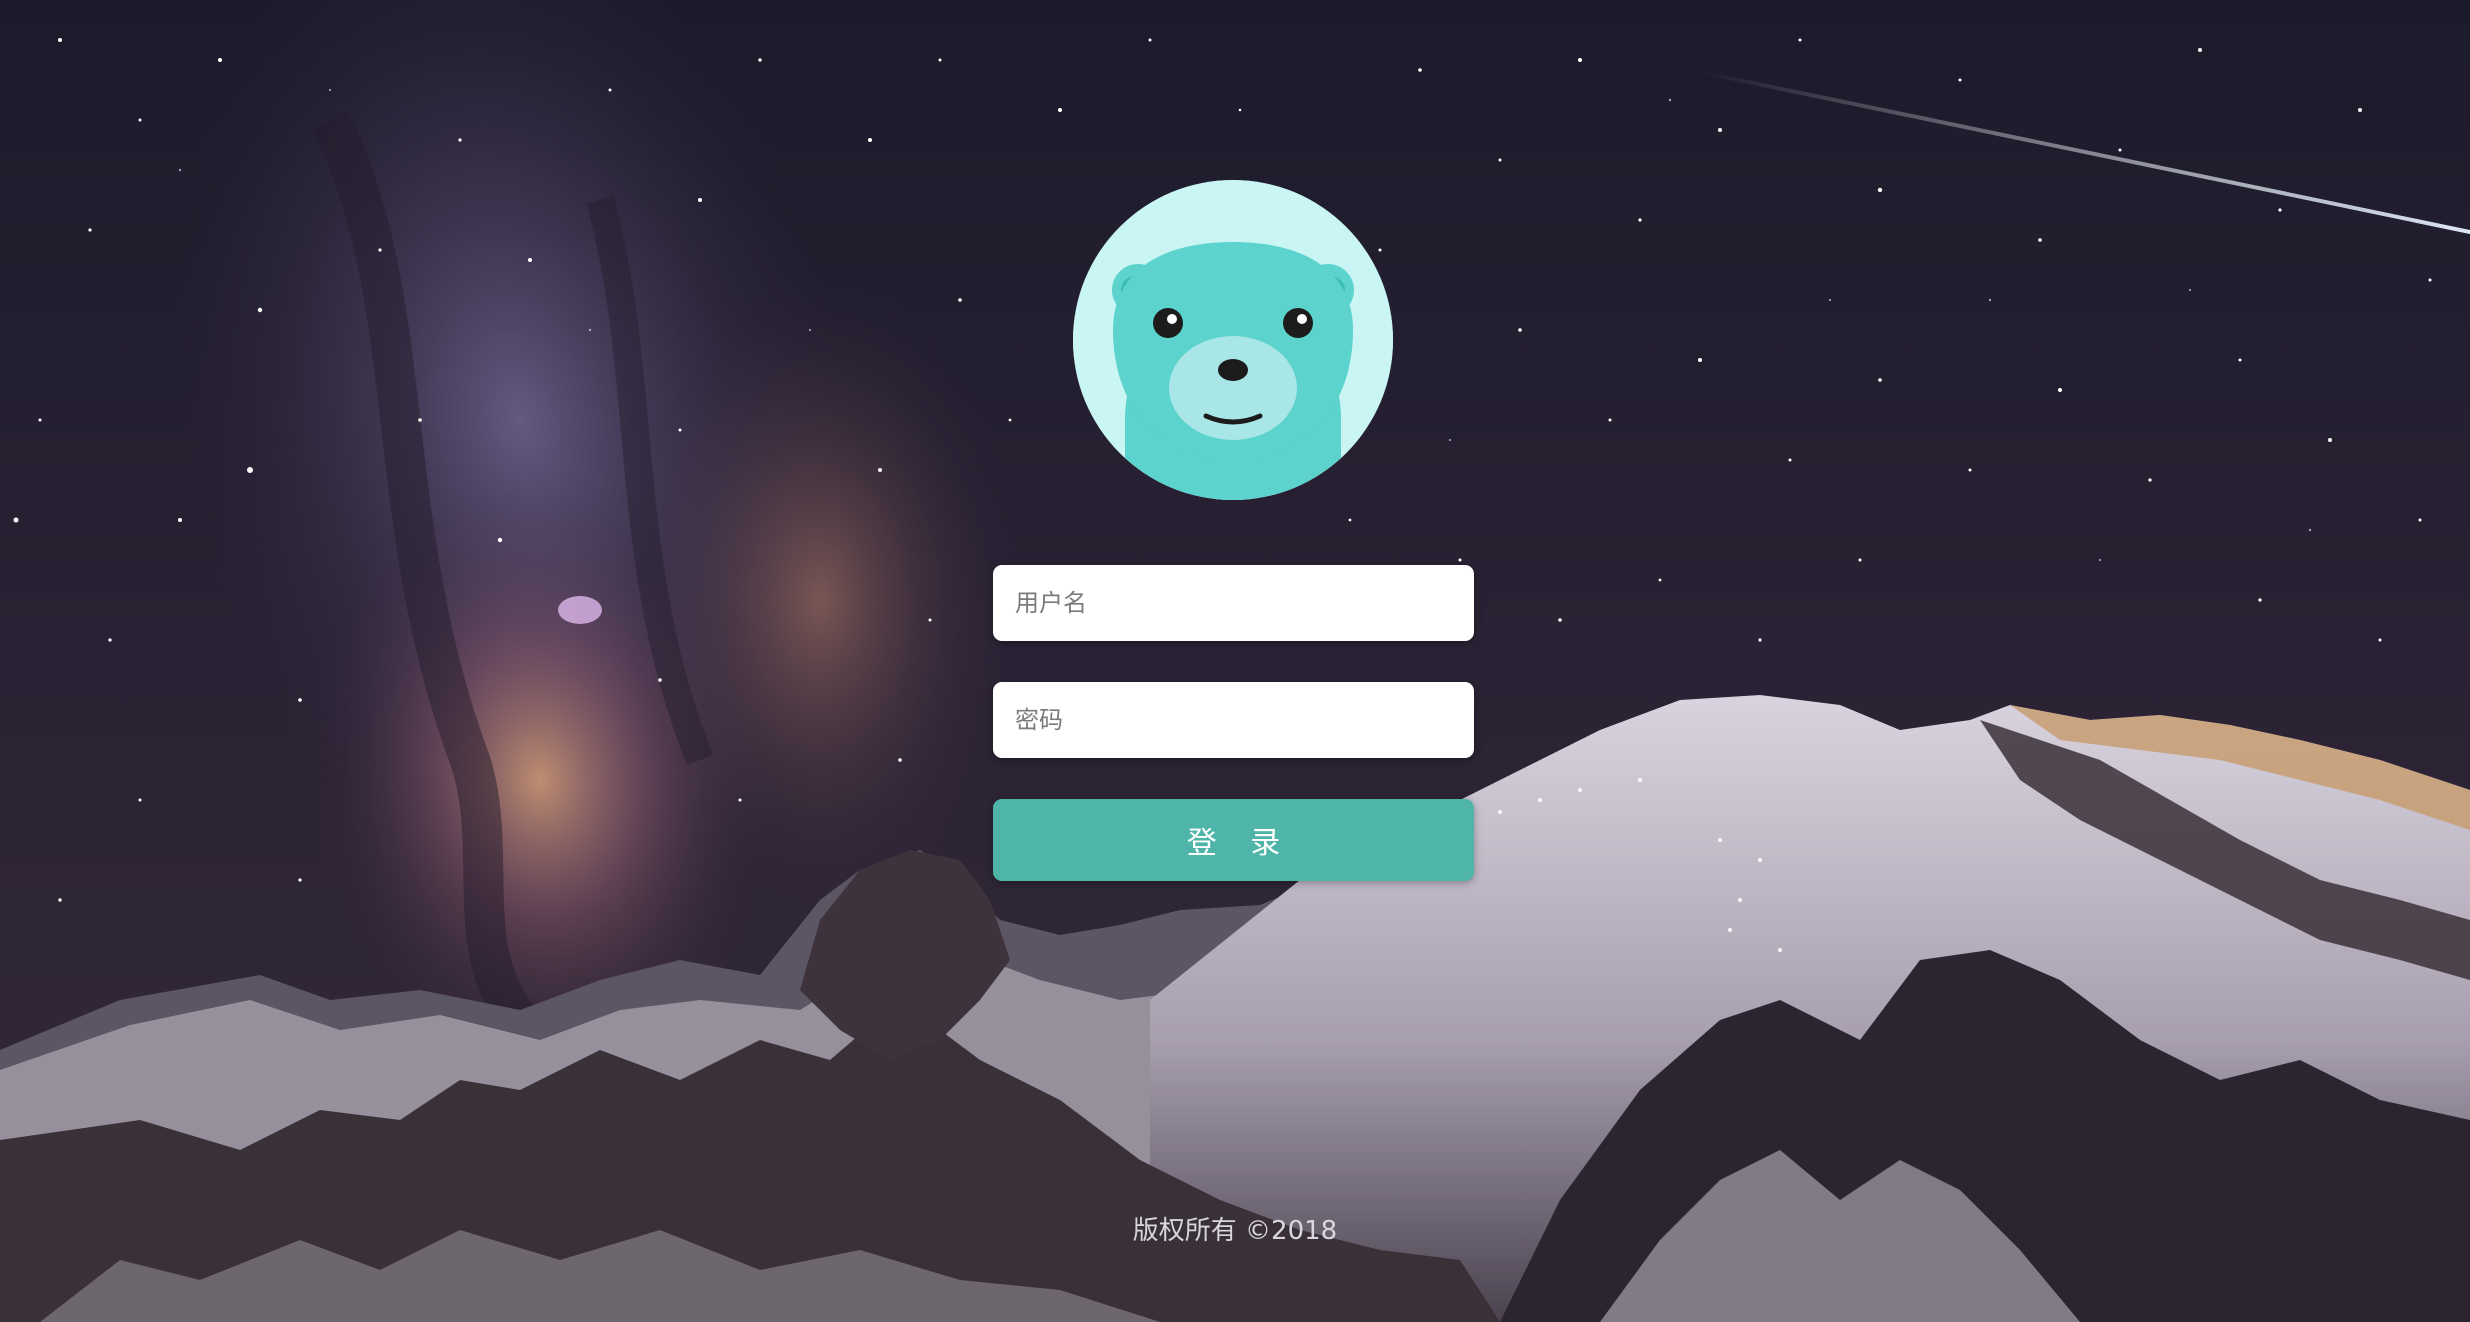 The height and width of the screenshot is (1322, 2470). I want to click on password-field-wrapper, so click(1233, 720).